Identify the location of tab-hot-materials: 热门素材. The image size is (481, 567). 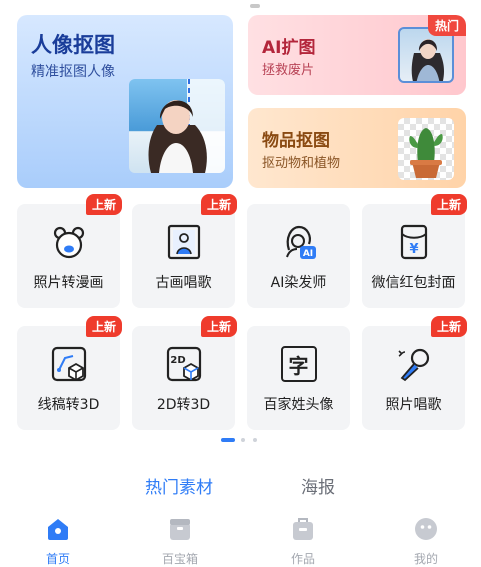
(179, 485).